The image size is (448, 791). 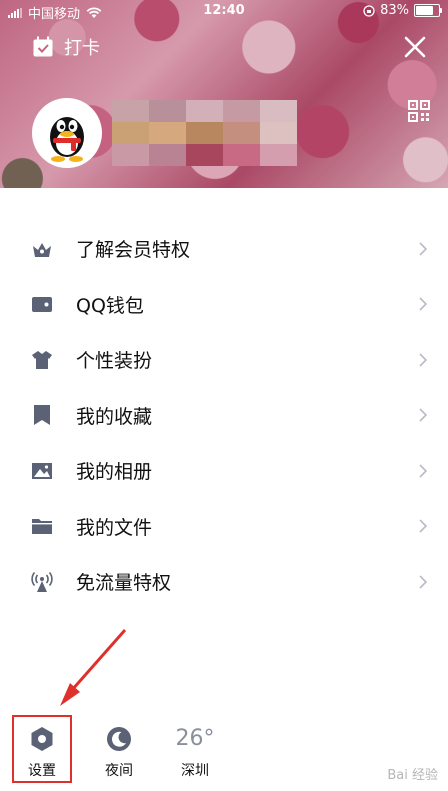 I want to click on photo-icon, so click(x=42, y=471).